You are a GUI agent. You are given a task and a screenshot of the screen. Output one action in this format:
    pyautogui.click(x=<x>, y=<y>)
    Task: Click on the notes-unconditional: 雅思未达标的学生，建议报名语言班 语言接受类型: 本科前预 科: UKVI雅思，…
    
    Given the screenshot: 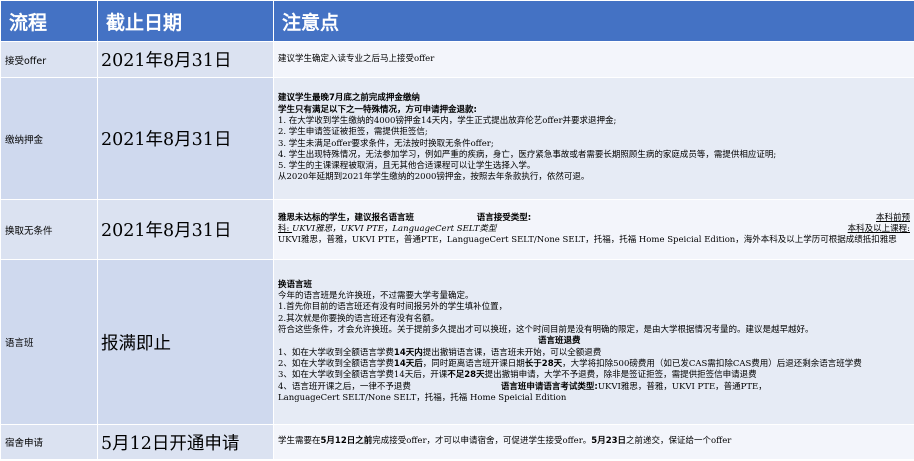 What is the action you would take?
    pyautogui.click(x=593, y=229)
    